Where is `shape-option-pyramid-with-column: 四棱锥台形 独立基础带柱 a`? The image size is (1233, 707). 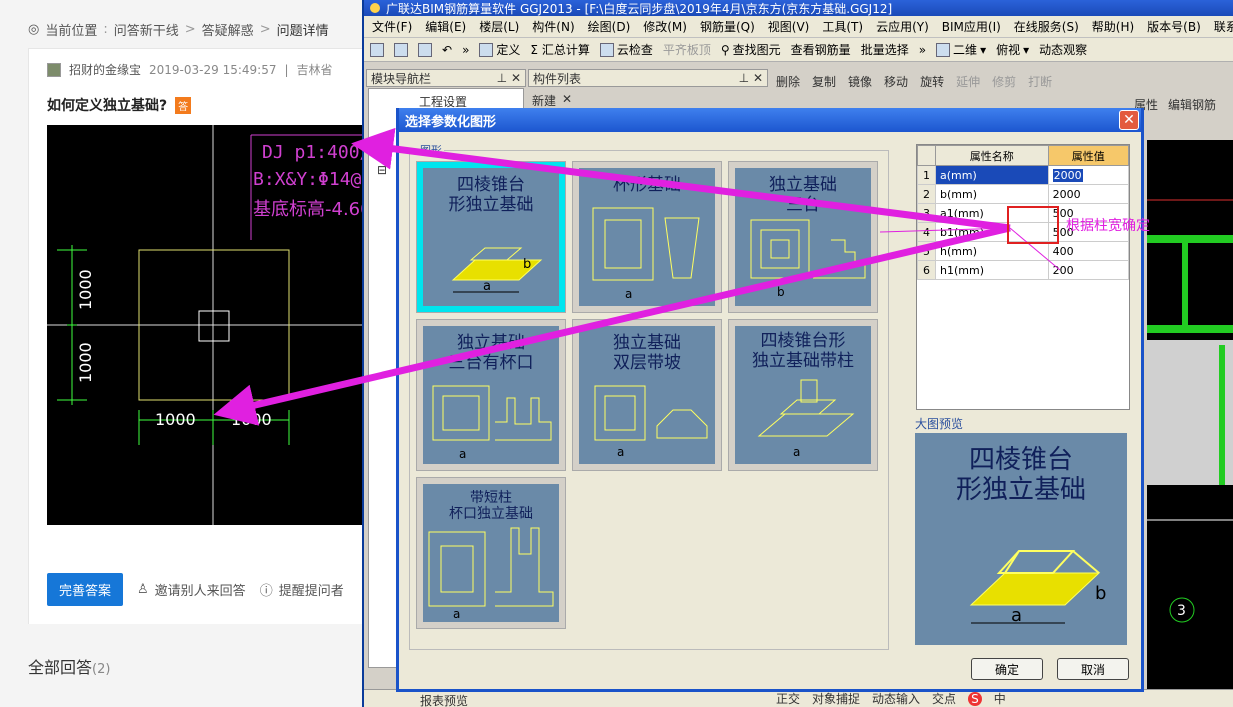 shape-option-pyramid-with-column: 四棱锥台形 独立基础带柱 a is located at coordinates (803, 395).